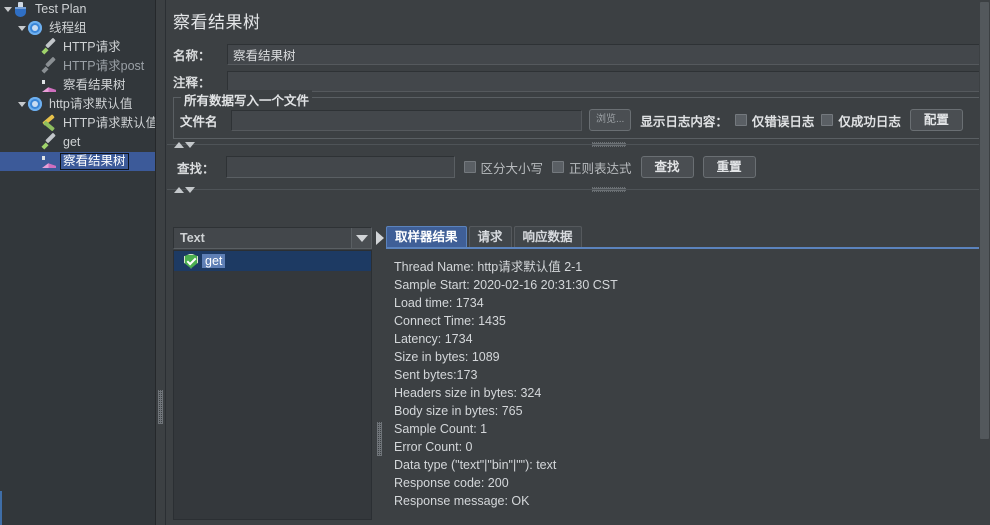 This screenshot has width=990, height=525. What do you see at coordinates (217, 22) in the screenshot?
I see `page-title: 察看结果树` at bounding box center [217, 22].